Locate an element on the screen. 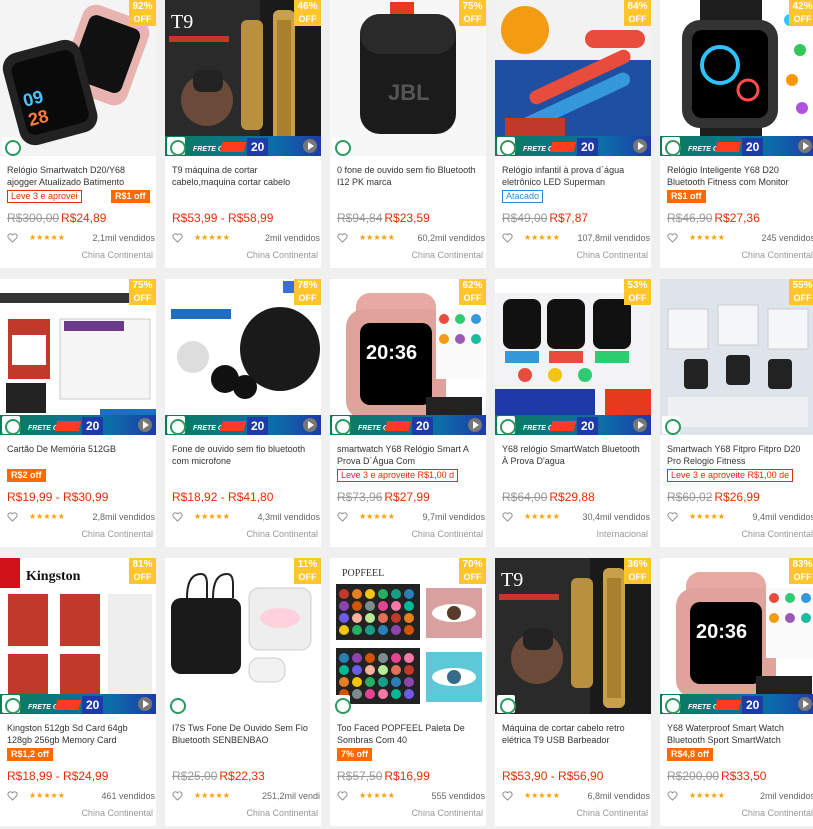  product-image: 09 28 92% OFF is located at coordinates (78, 78).